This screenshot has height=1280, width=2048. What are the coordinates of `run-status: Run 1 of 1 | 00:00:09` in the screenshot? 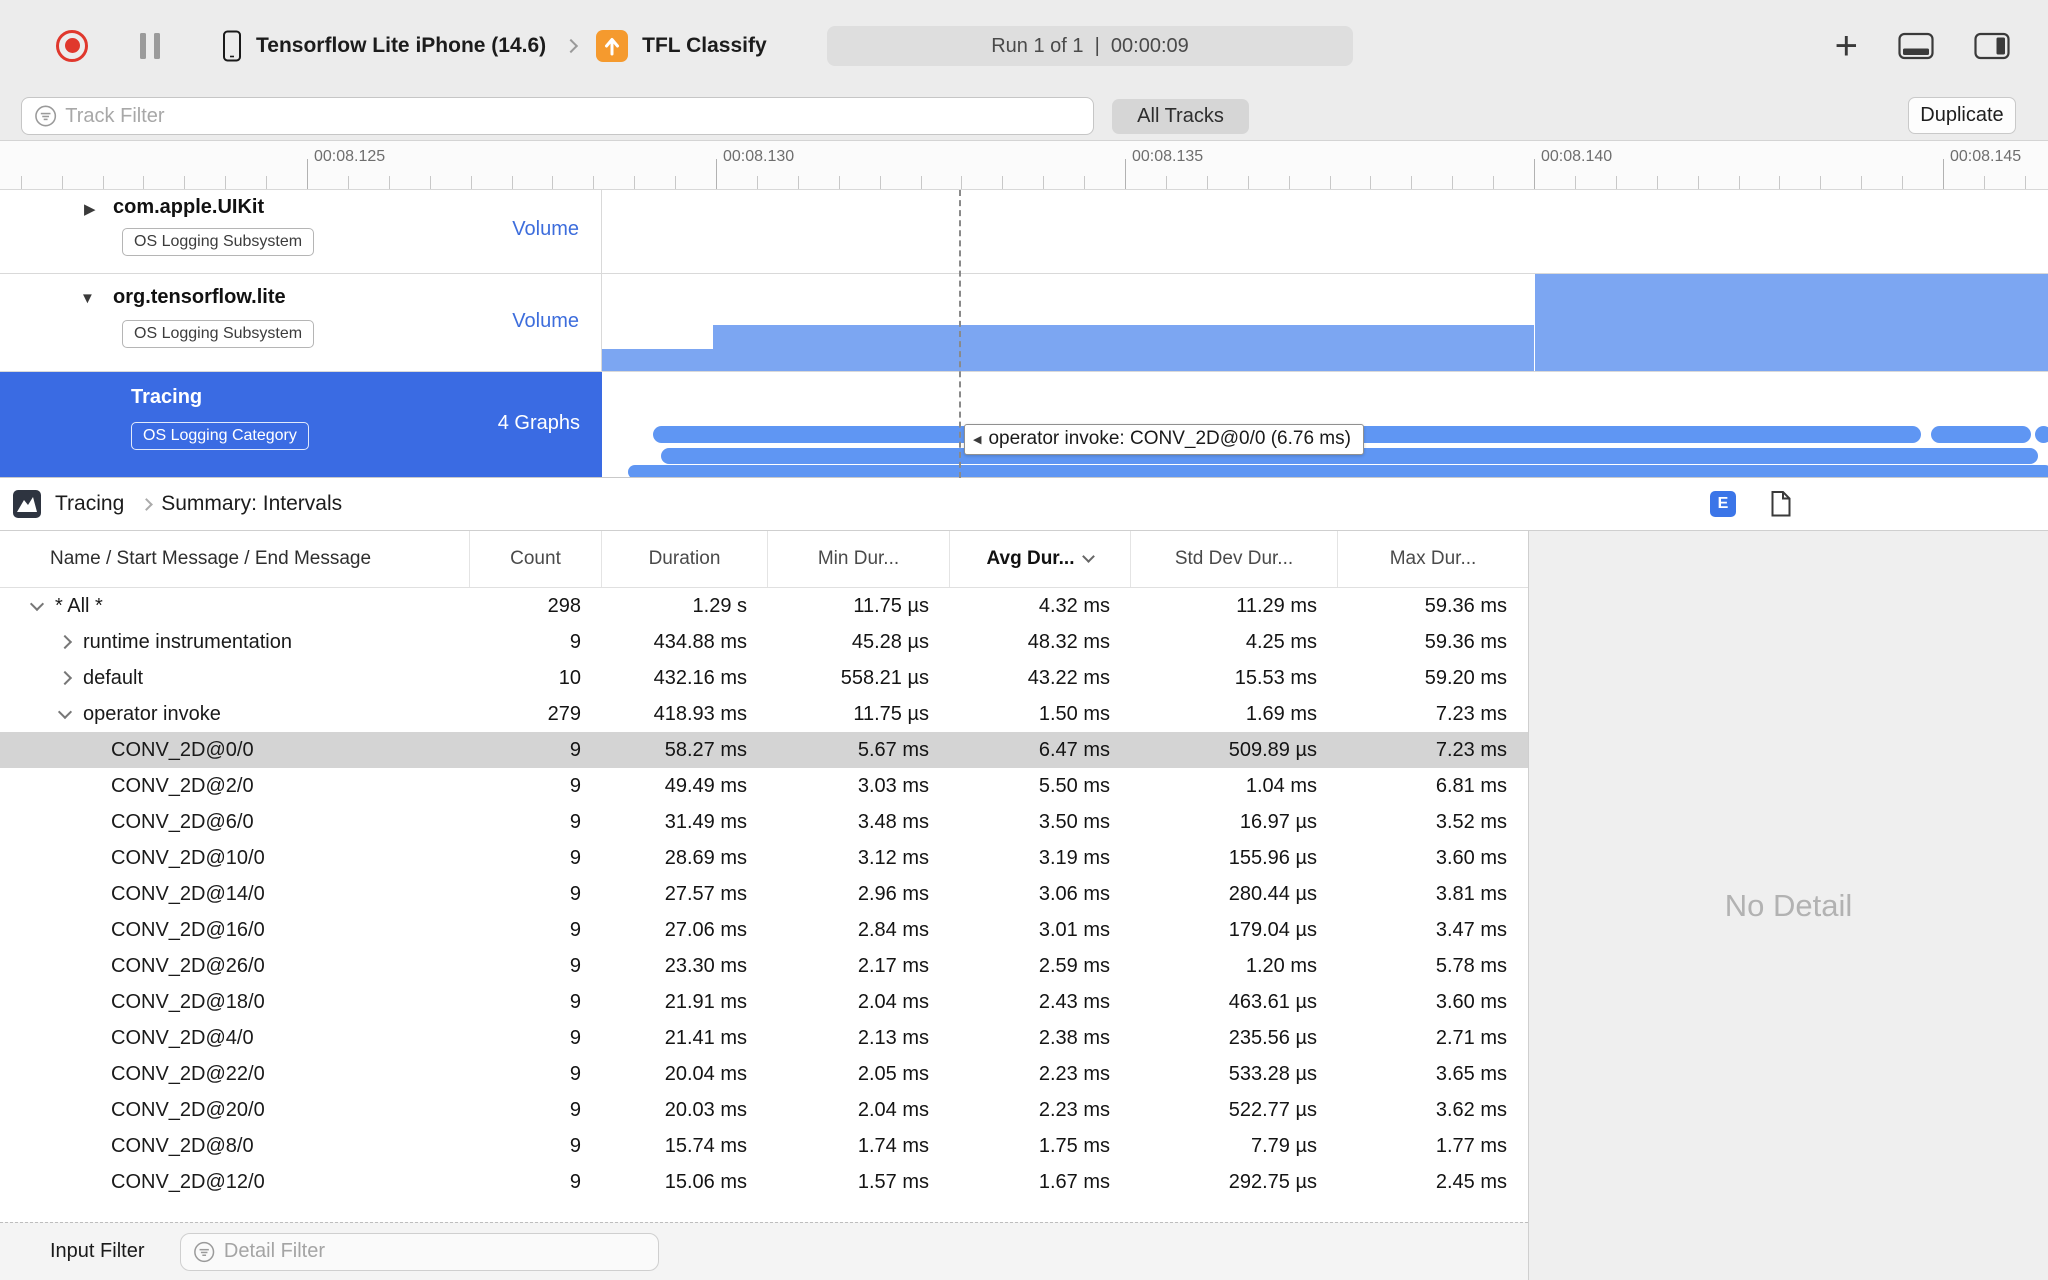 It's located at (1090, 46).